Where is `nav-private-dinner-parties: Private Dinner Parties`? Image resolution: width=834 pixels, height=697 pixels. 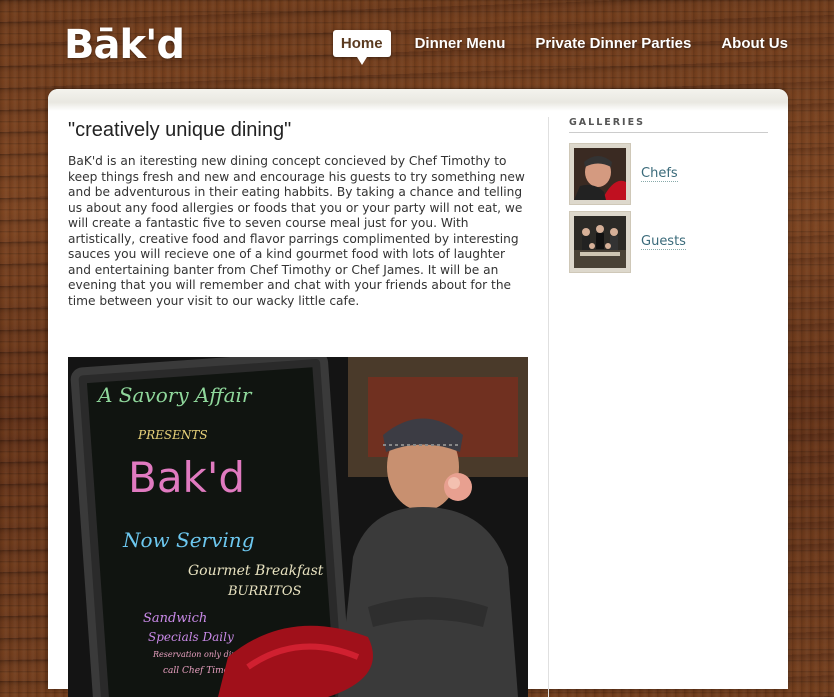
nav-private-dinner-parties: Private Dinner Parties is located at coordinates (613, 43).